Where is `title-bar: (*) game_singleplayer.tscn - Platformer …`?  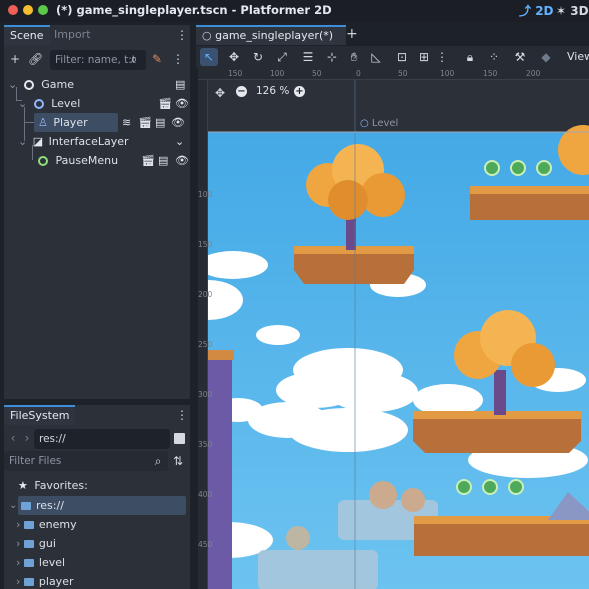
title-bar: (*) game_singleplayer.tscn - Platformer … is located at coordinates (294, 11).